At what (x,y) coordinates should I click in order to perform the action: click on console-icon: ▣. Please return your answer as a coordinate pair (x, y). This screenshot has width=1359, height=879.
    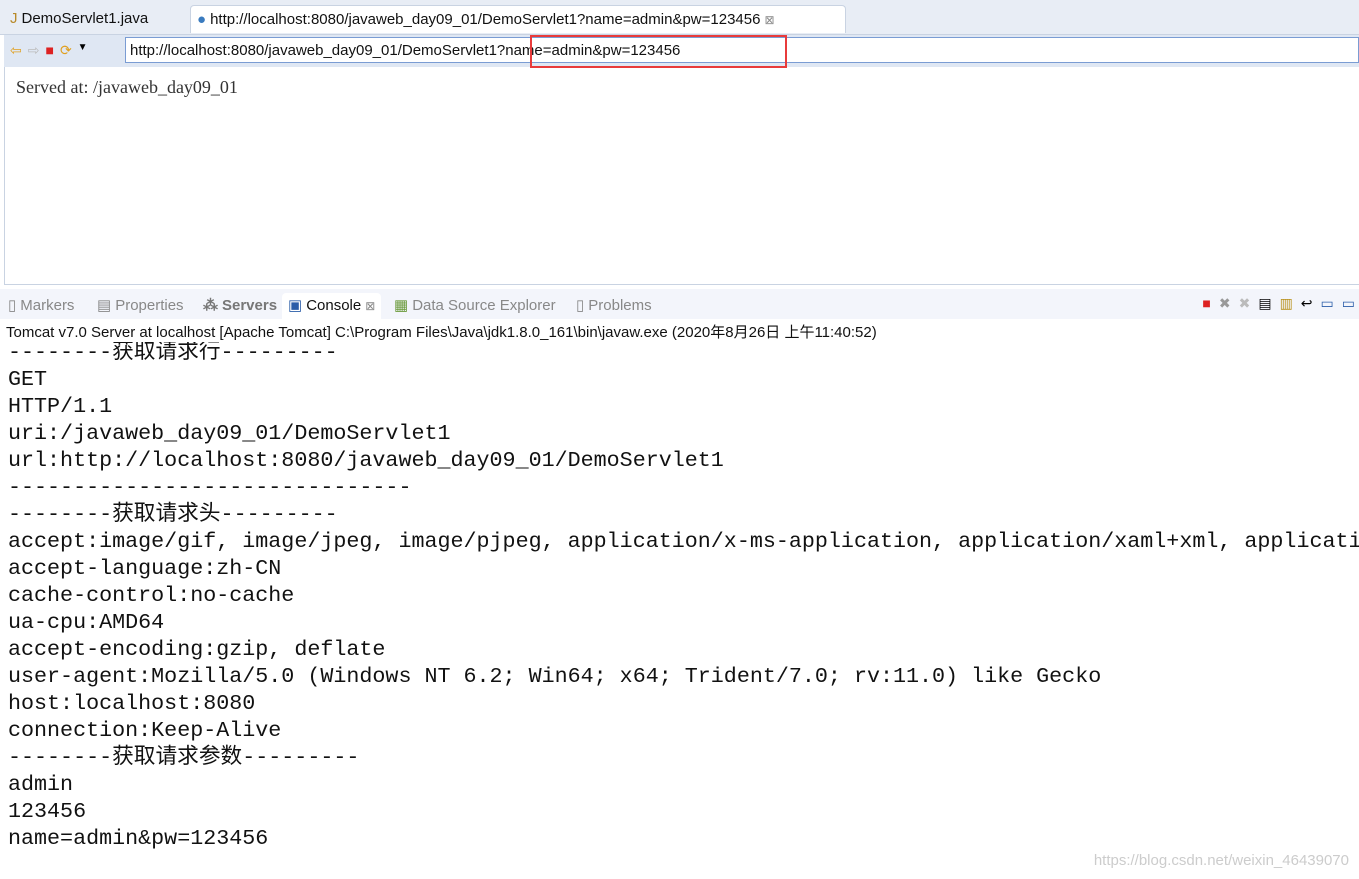
    Looking at the image, I should click on (295, 305).